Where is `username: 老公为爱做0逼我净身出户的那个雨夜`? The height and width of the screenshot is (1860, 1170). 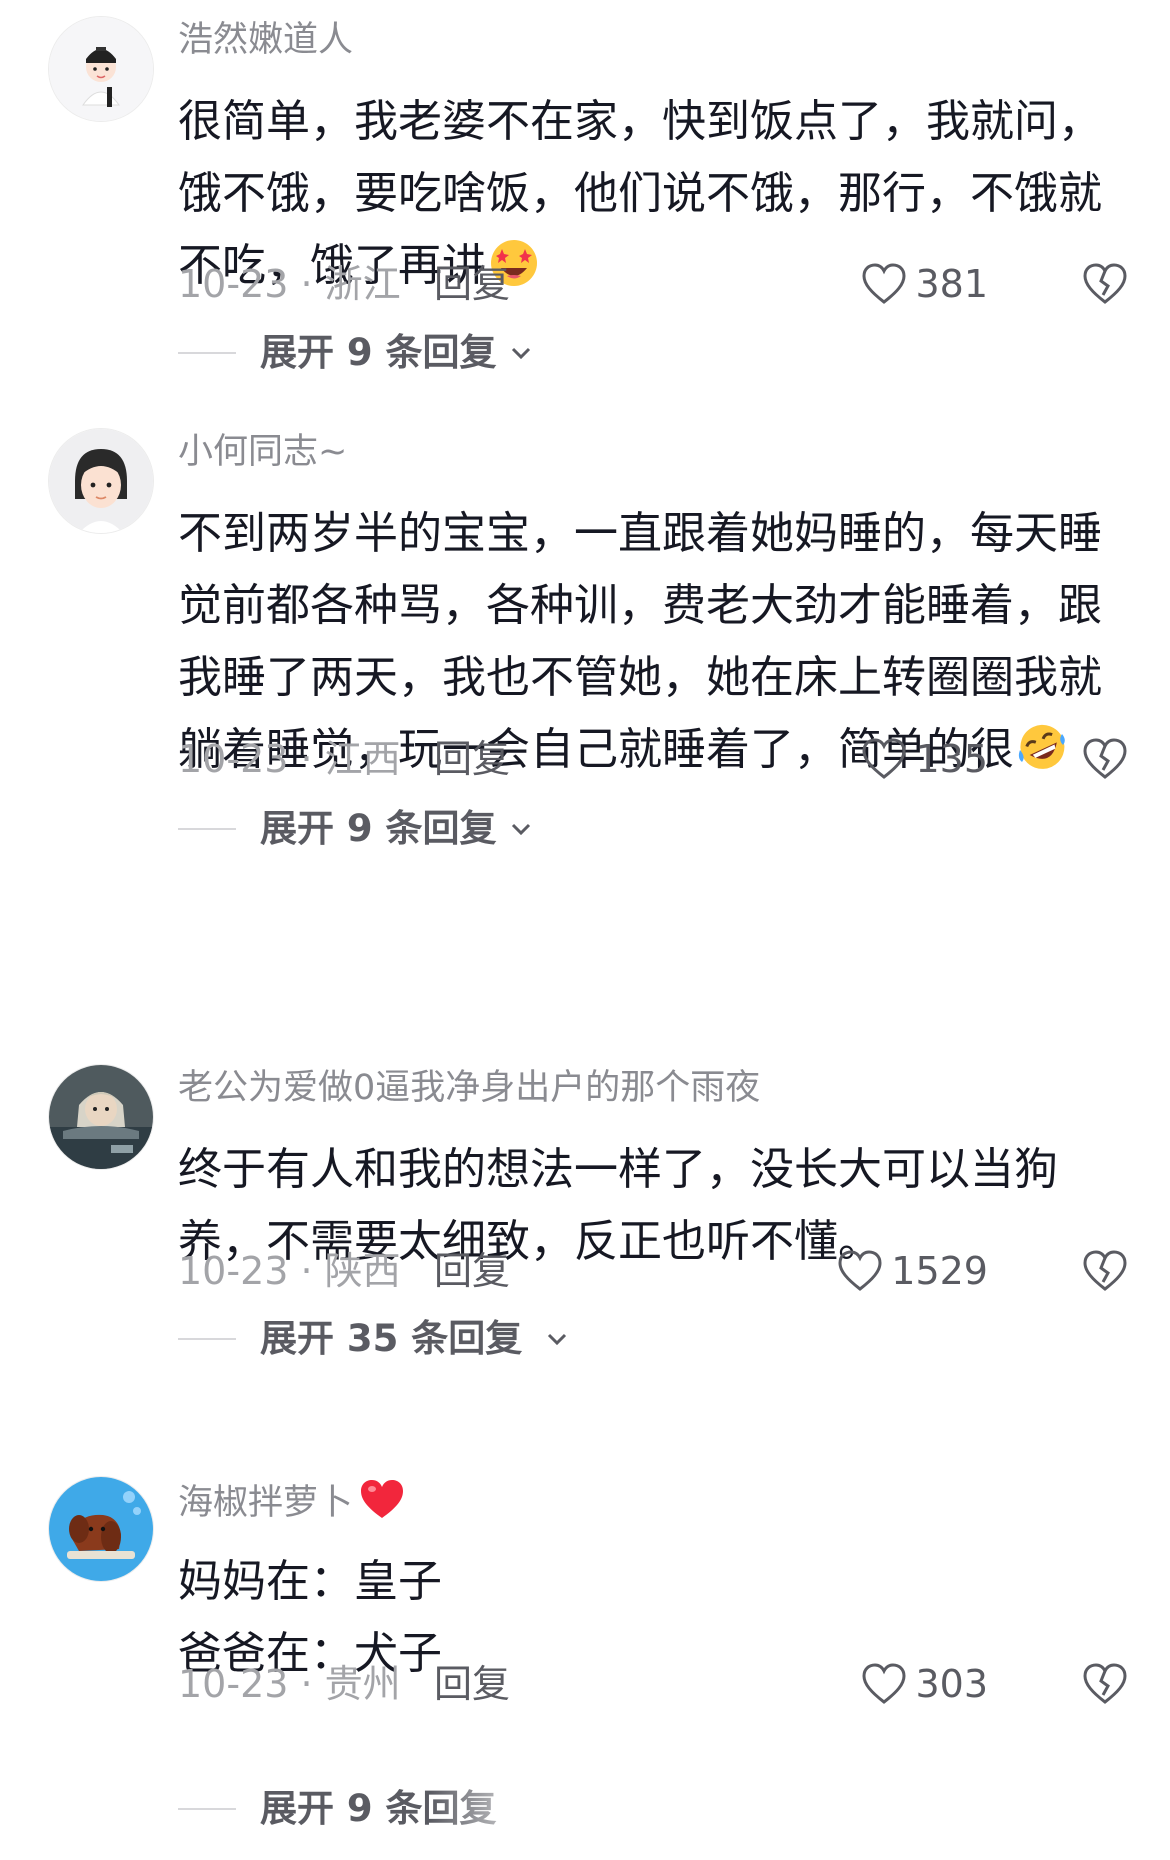 username: 老公为爱做0逼我净身出户的那个雨夜 is located at coordinates (469, 1088).